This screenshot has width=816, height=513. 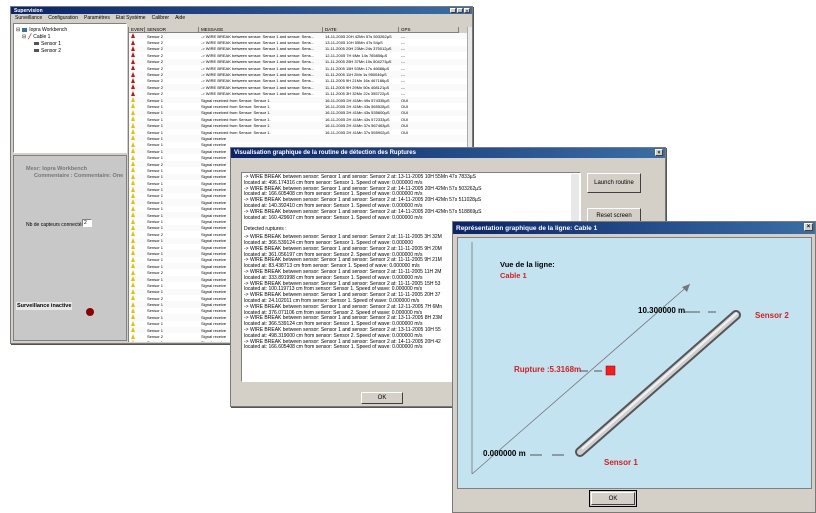 I want to click on view-heading: Vue de la ligne:, so click(x=527, y=264).